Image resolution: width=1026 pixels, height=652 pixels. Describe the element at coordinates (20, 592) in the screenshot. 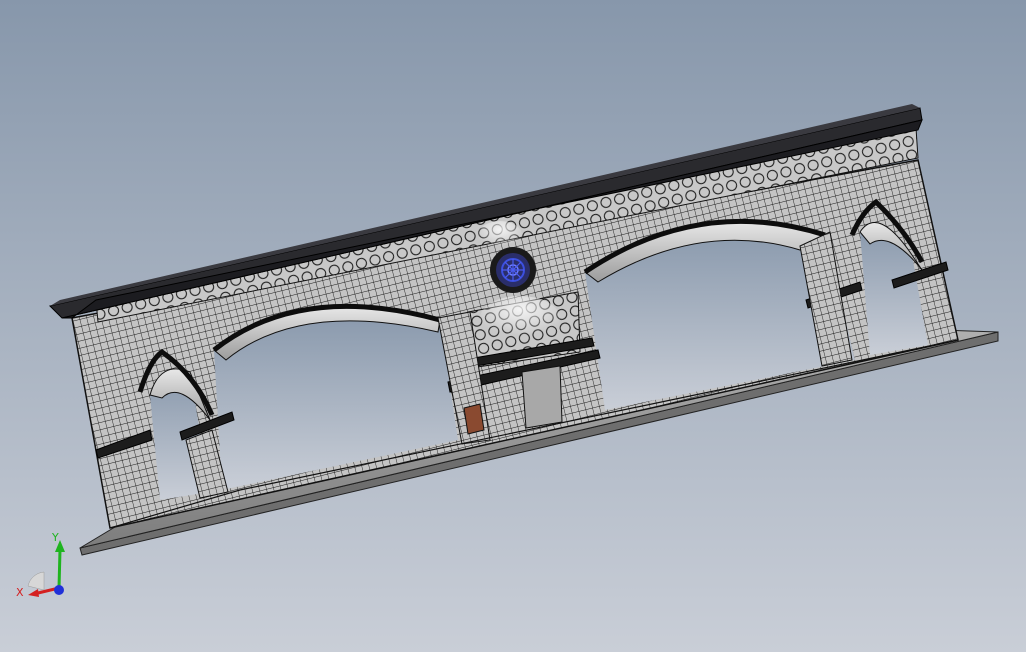

I see `triad-x-label: X` at that location.